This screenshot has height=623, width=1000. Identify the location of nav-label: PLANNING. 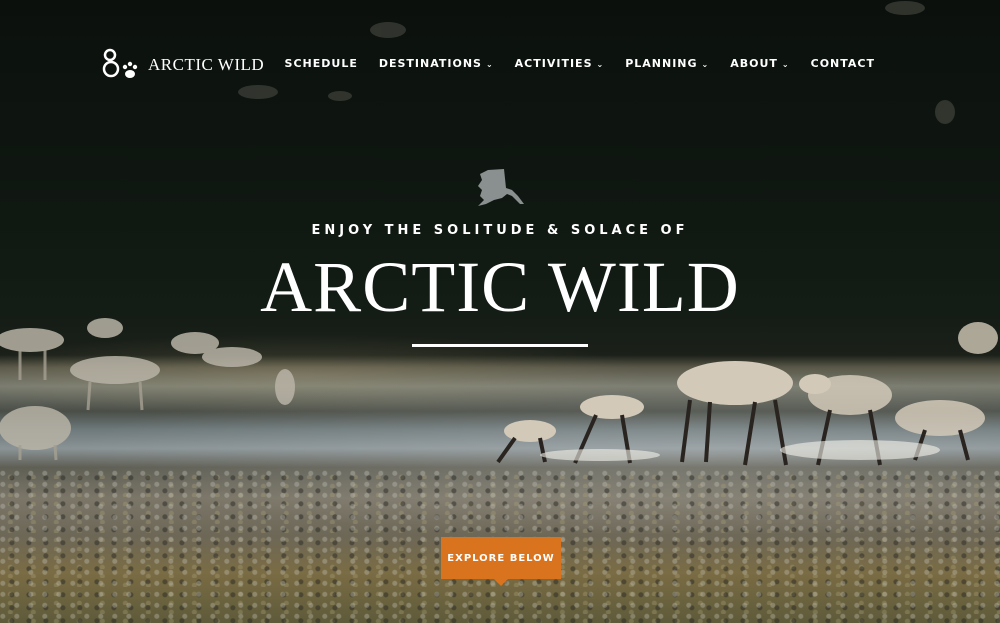
(661, 63).